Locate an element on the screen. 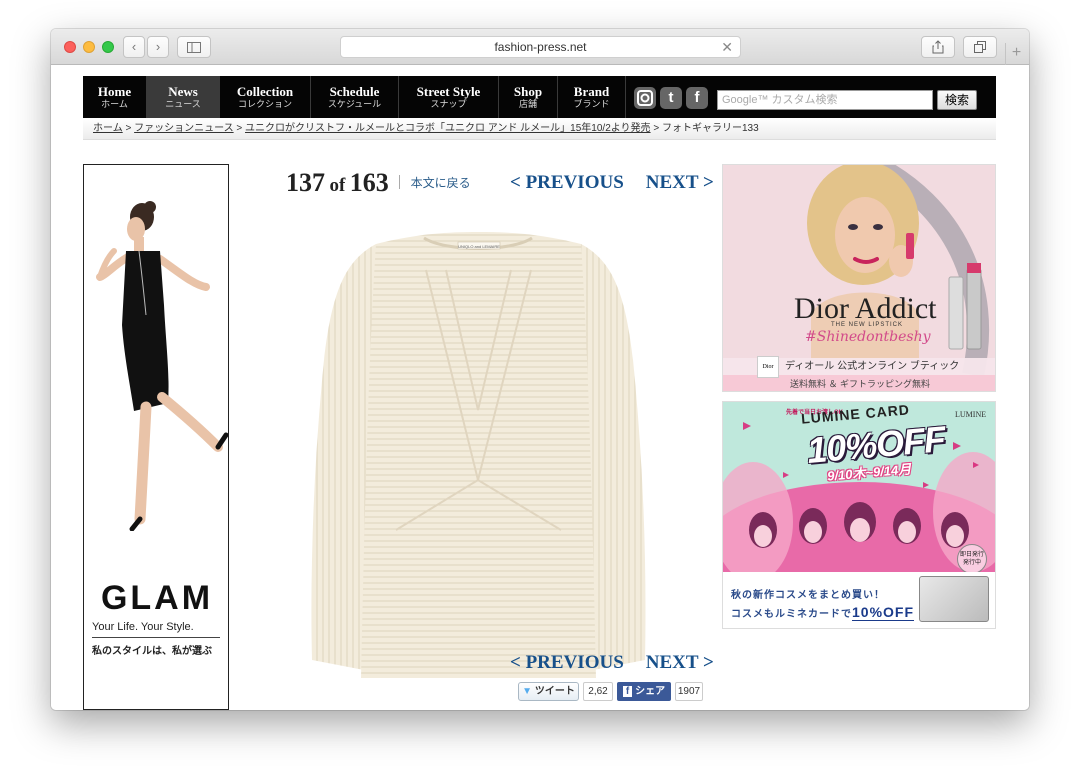  nav-street-style-label: Street Style is located at coordinates (448, 91).